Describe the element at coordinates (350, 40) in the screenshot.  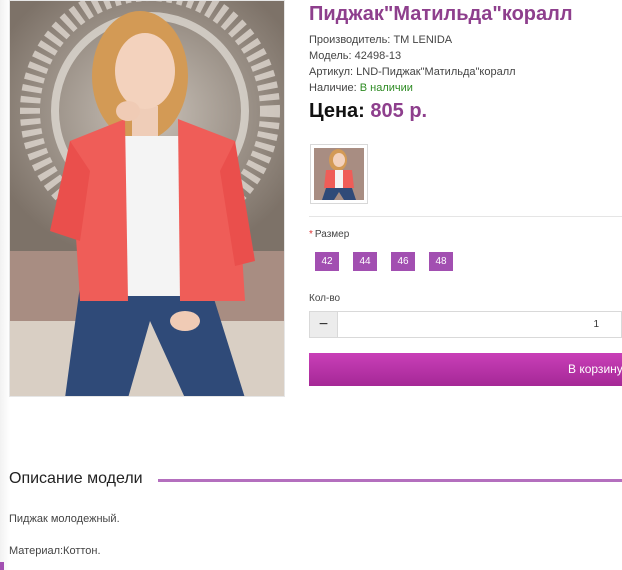
I see `manufacturer-label: Производитель:` at that location.